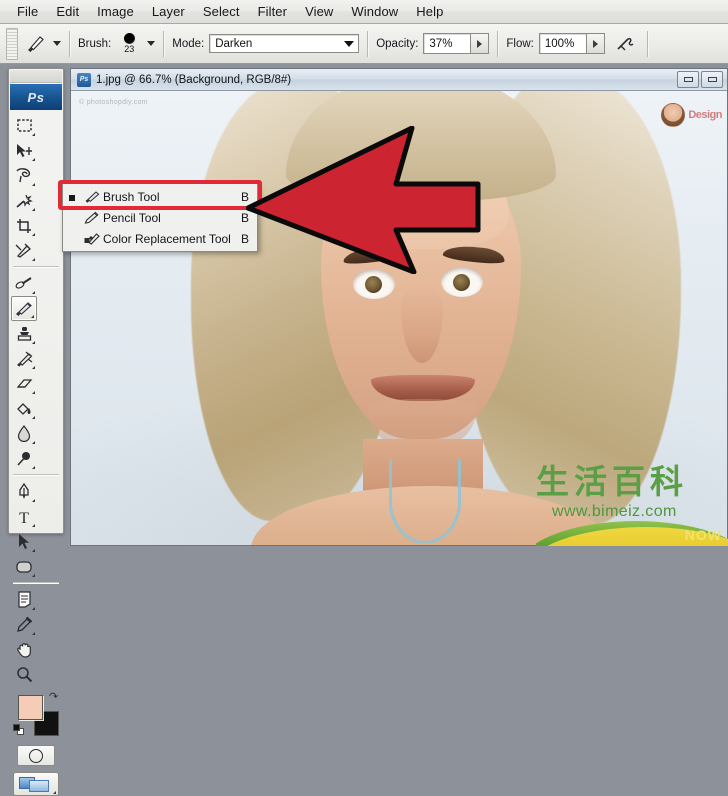 The image size is (728, 796). I want to click on tool-slice, so click(24, 250).